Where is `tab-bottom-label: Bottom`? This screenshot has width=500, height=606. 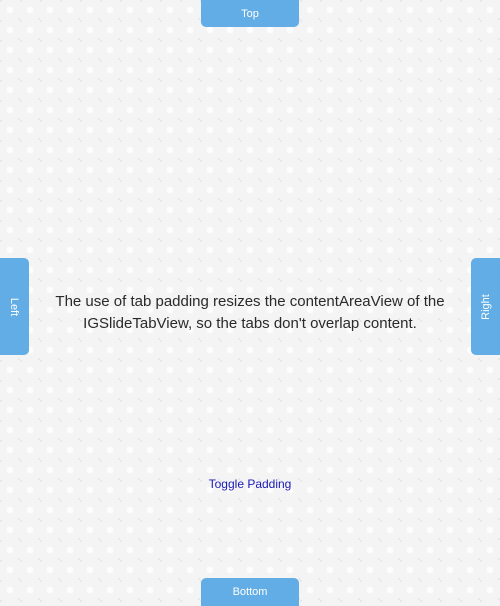 tab-bottom-label: Bottom is located at coordinates (250, 592).